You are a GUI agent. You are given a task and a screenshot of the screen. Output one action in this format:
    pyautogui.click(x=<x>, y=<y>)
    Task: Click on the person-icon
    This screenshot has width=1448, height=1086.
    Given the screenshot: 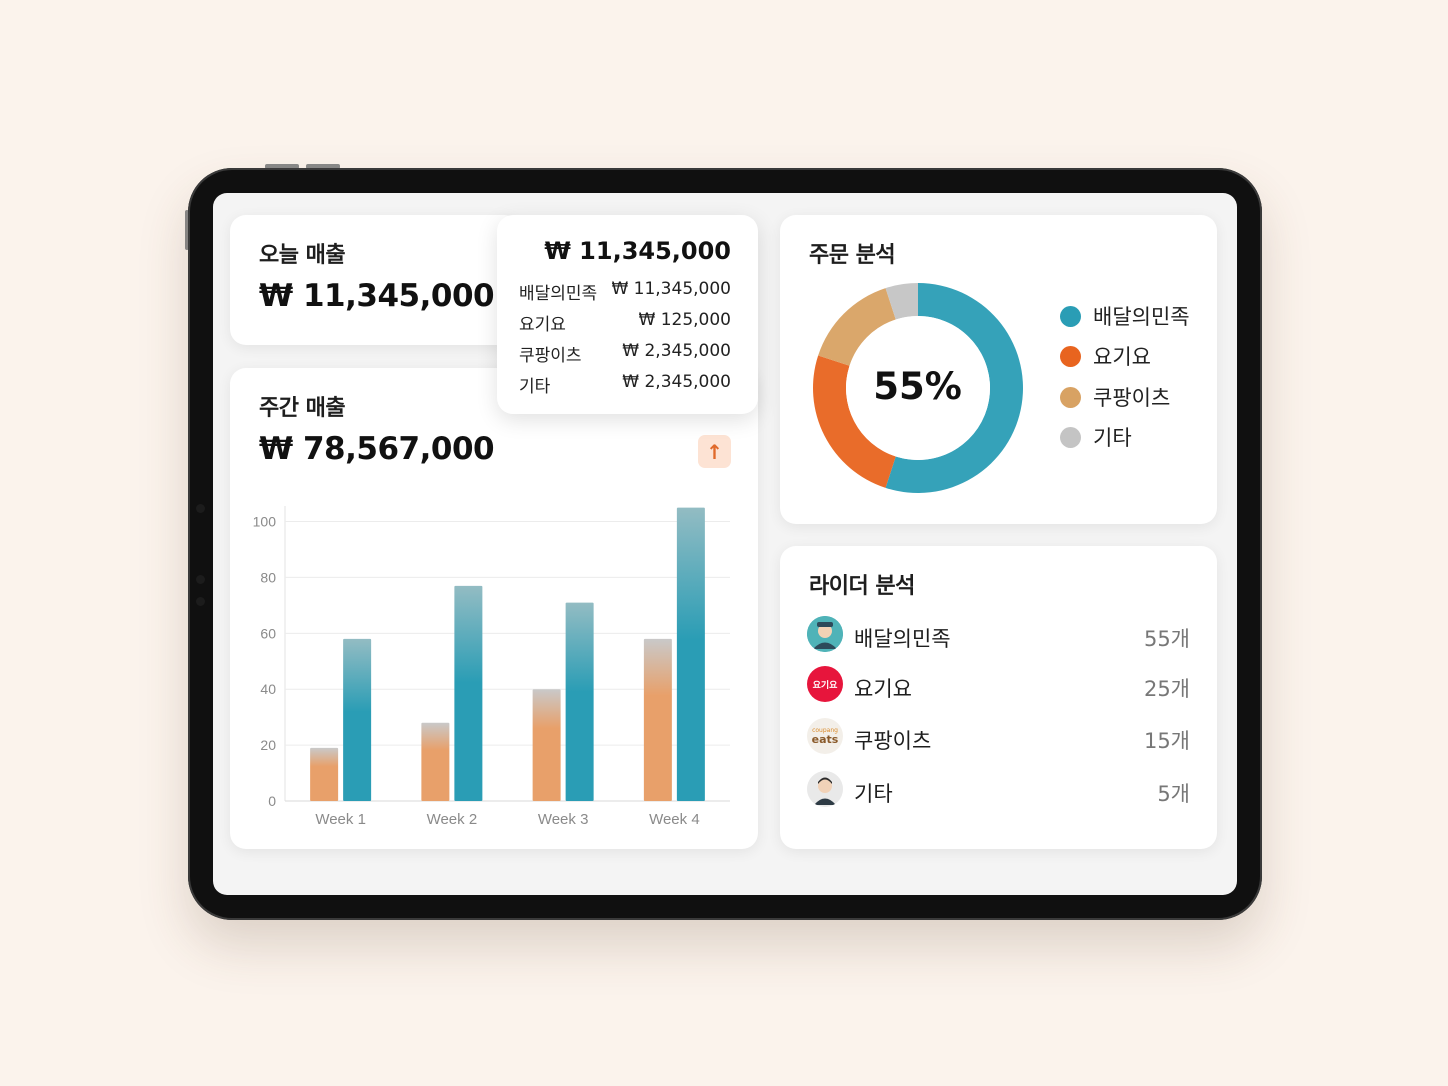 What is the action you would take?
    pyautogui.click(x=825, y=789)
    